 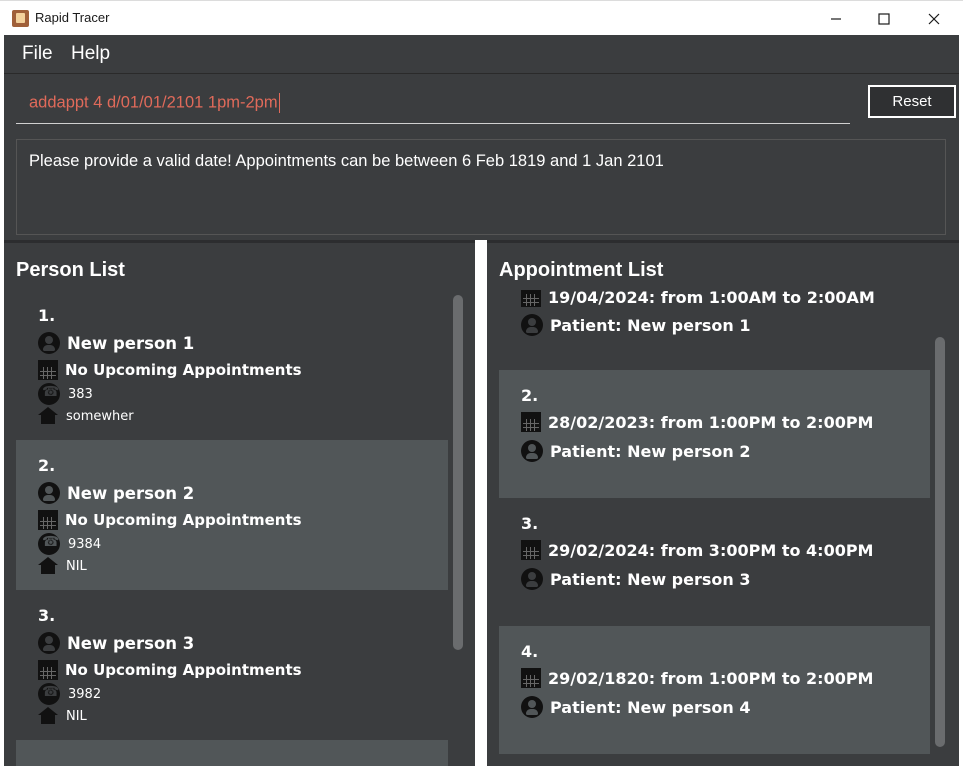 What do you see at coordinates (80, 394) in the screenshot?
I see `person-phone: 383` at bounding box center [80, 394].